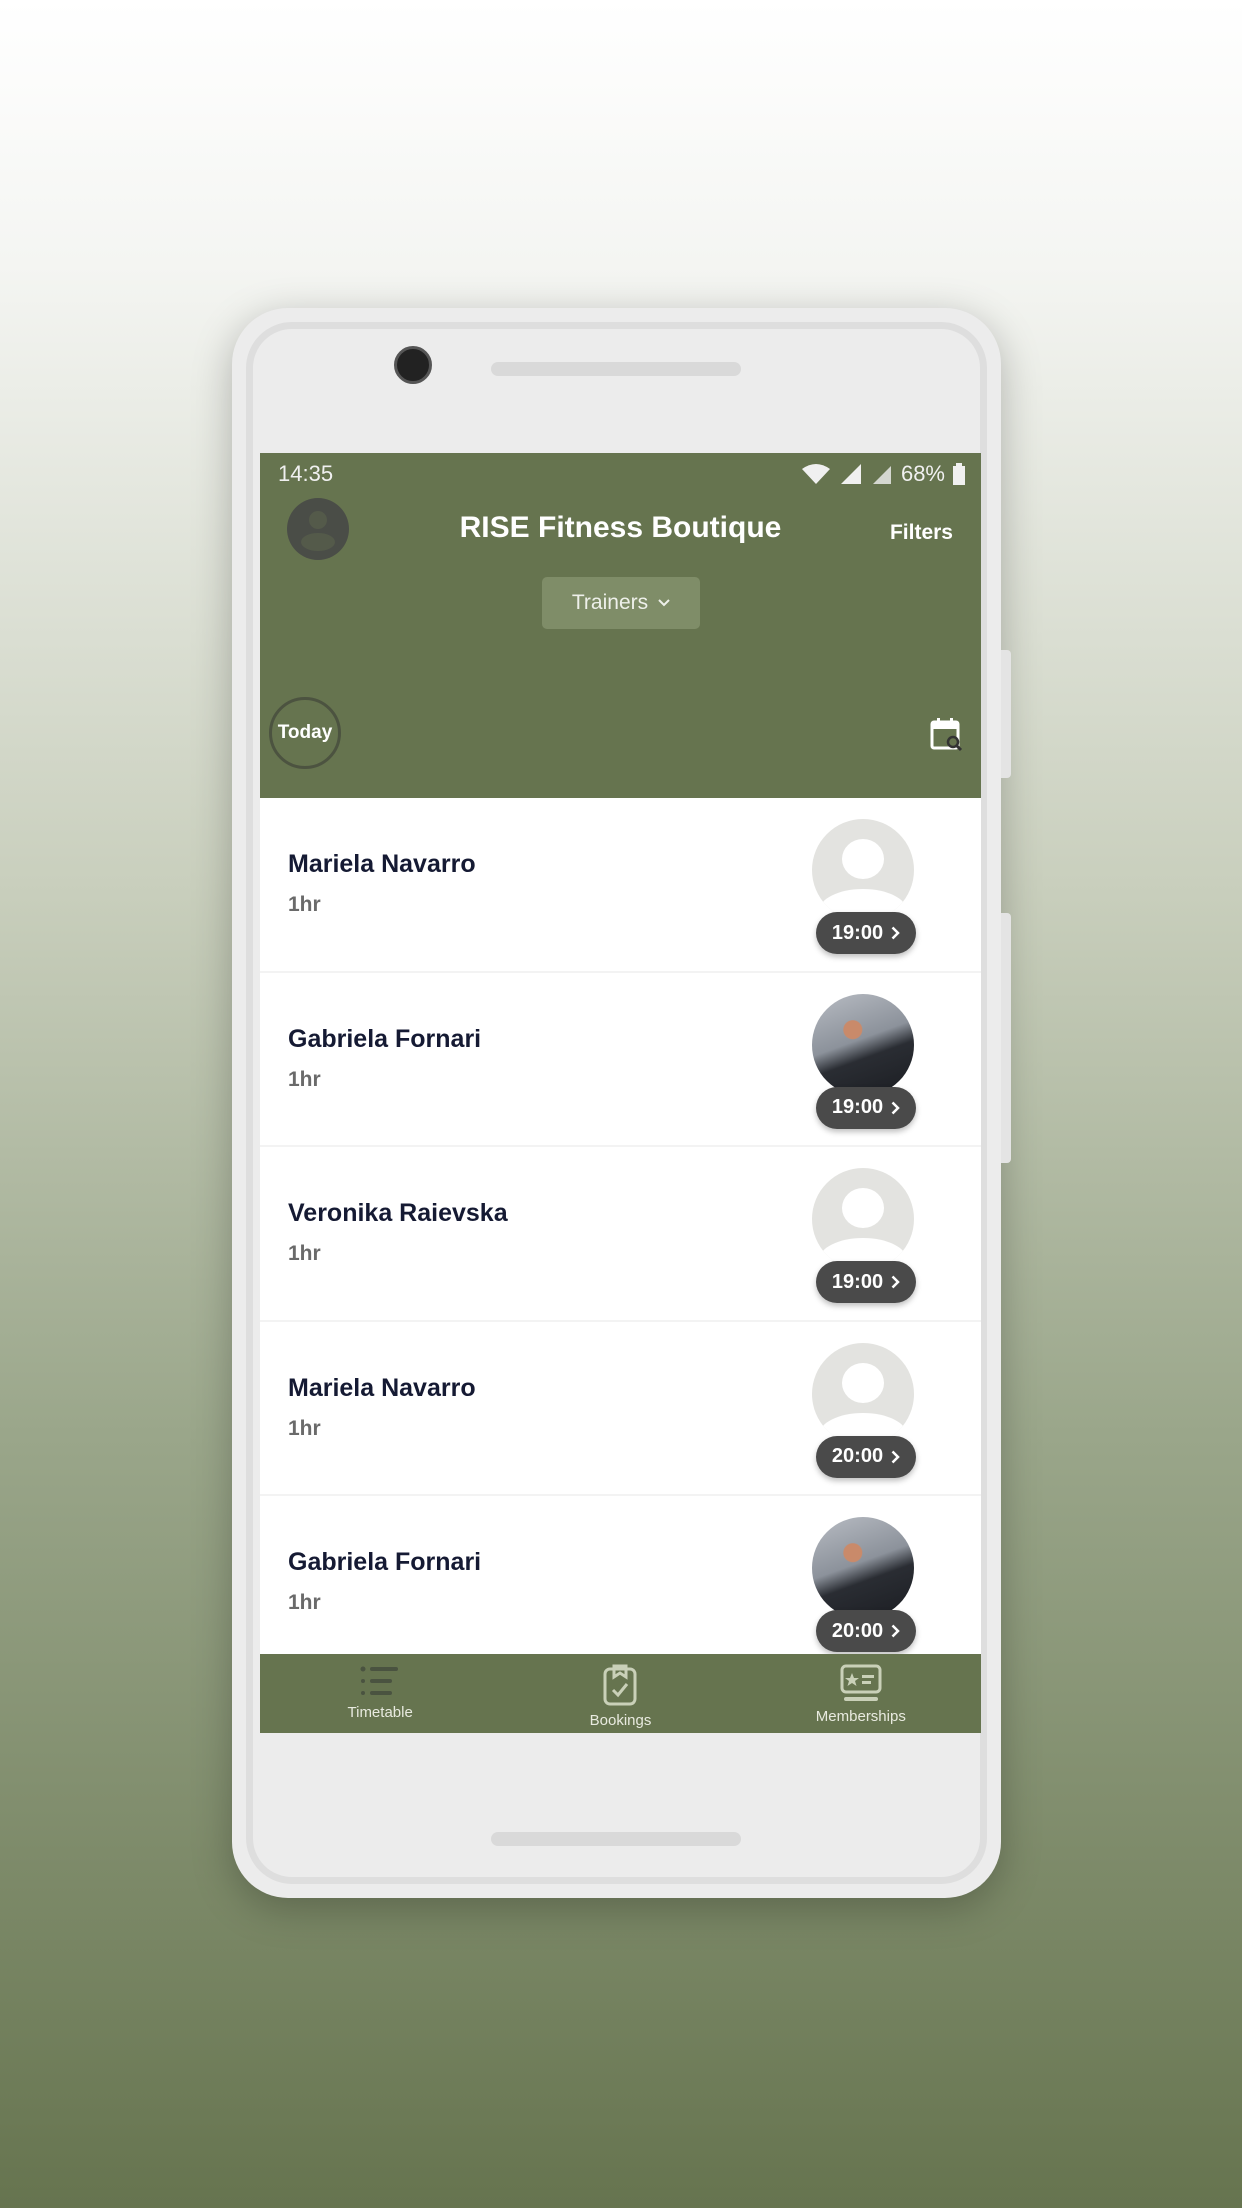 The height and width of the screenshot is (2208, 1242). I want to click on list-icon, so click(379, 1680).